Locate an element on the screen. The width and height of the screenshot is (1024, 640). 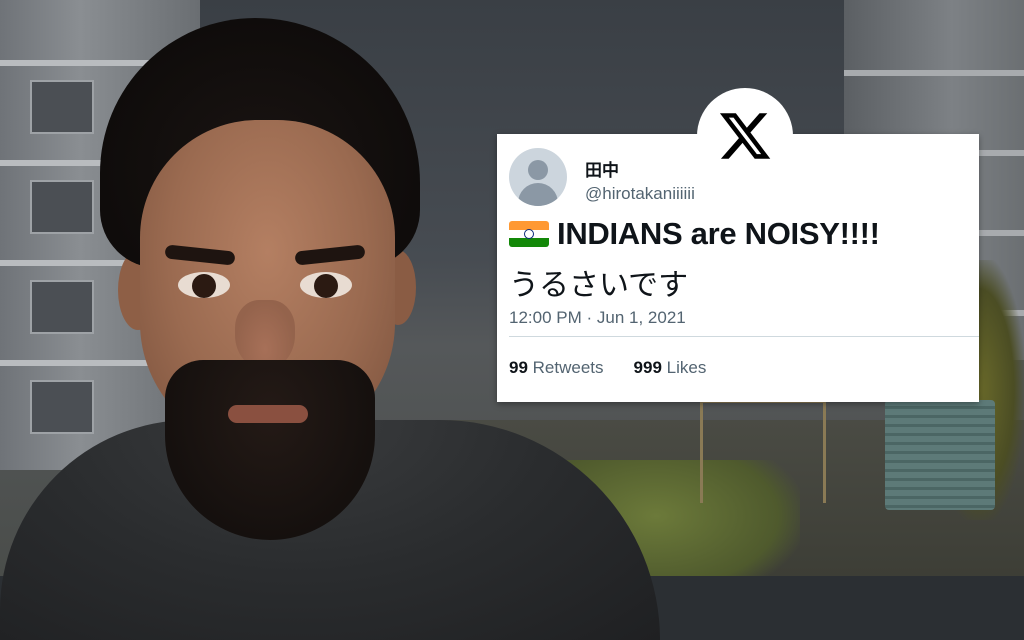
tweet-japanese-text: うるさいです is located at coordinates (599, 285).